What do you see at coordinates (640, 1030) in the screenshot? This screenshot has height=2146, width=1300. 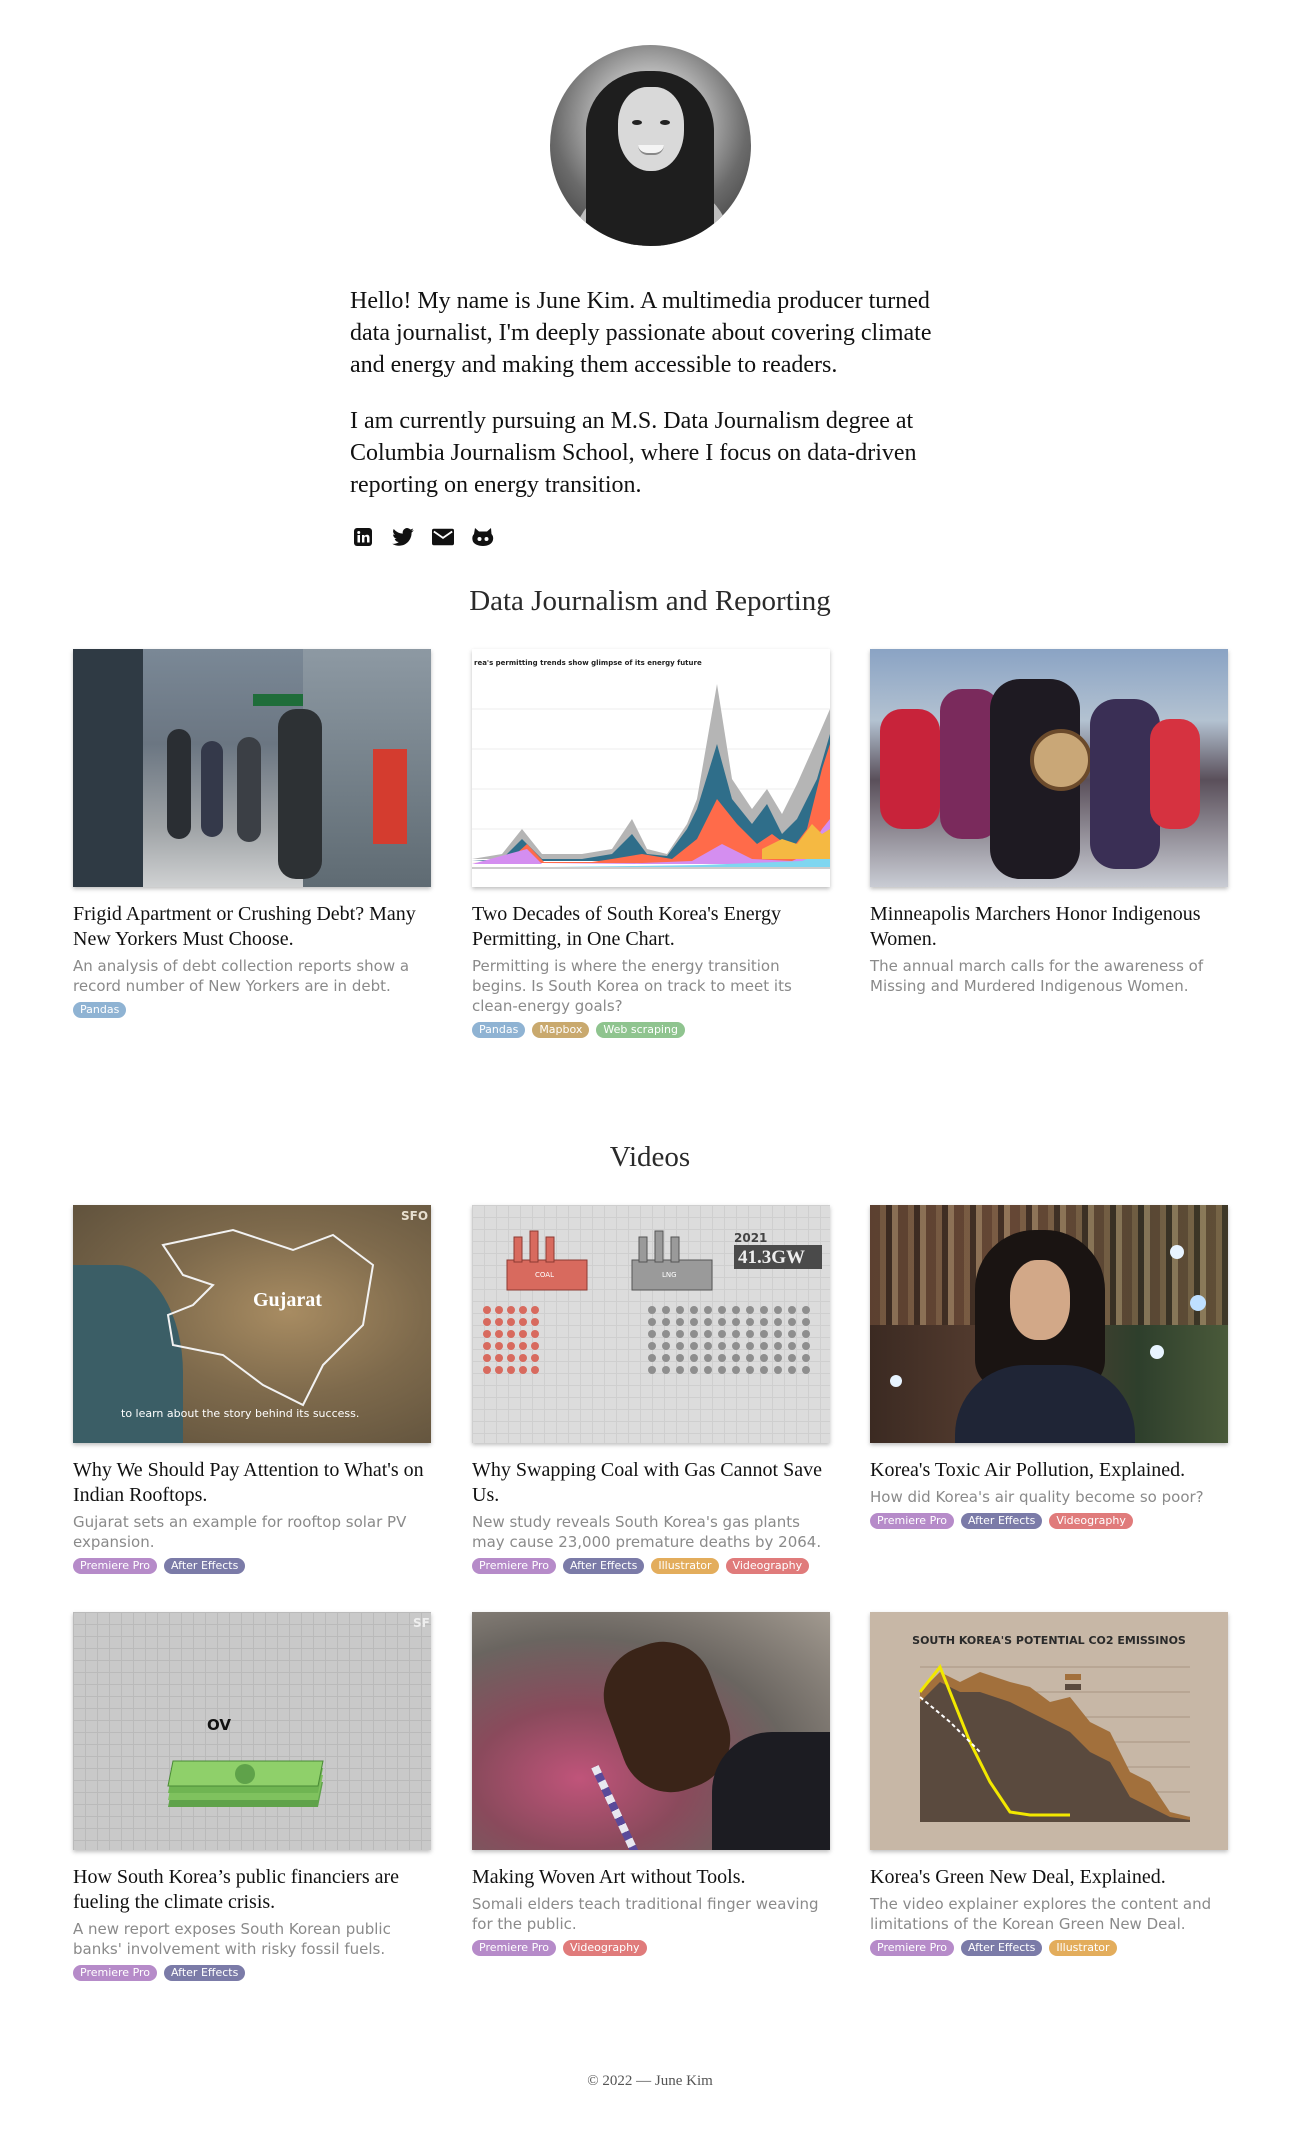 I see `tag-badge: Web scraping` at bounding box center [640, 1030].